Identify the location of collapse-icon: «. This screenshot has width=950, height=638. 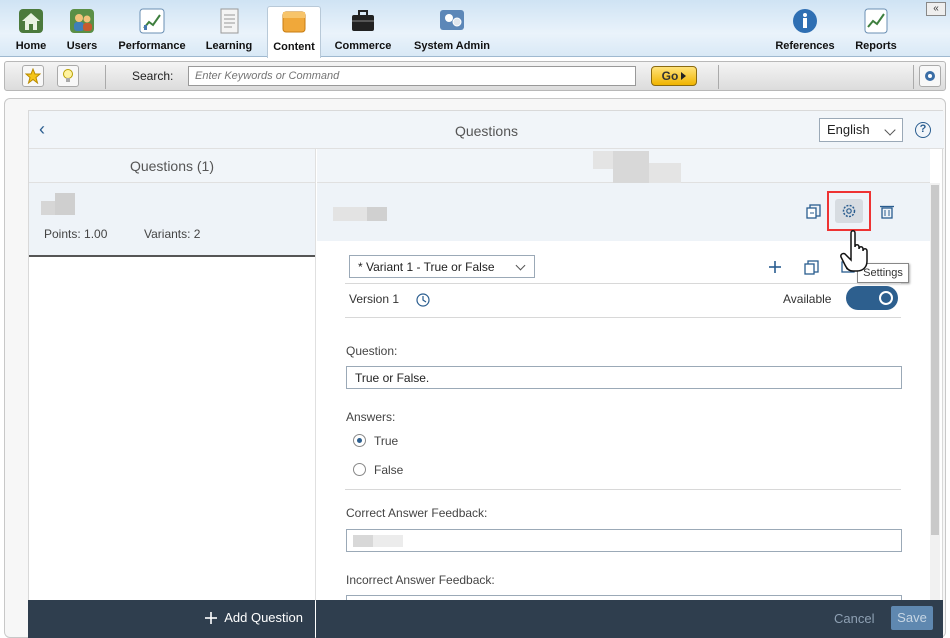
(936, 8).